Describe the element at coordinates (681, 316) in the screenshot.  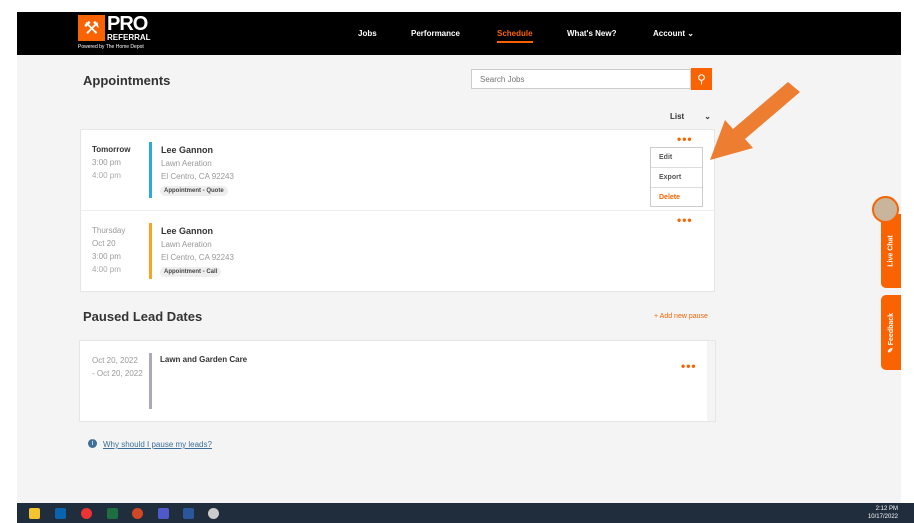
I see `add-pause-link: + Add new pause` at that location.